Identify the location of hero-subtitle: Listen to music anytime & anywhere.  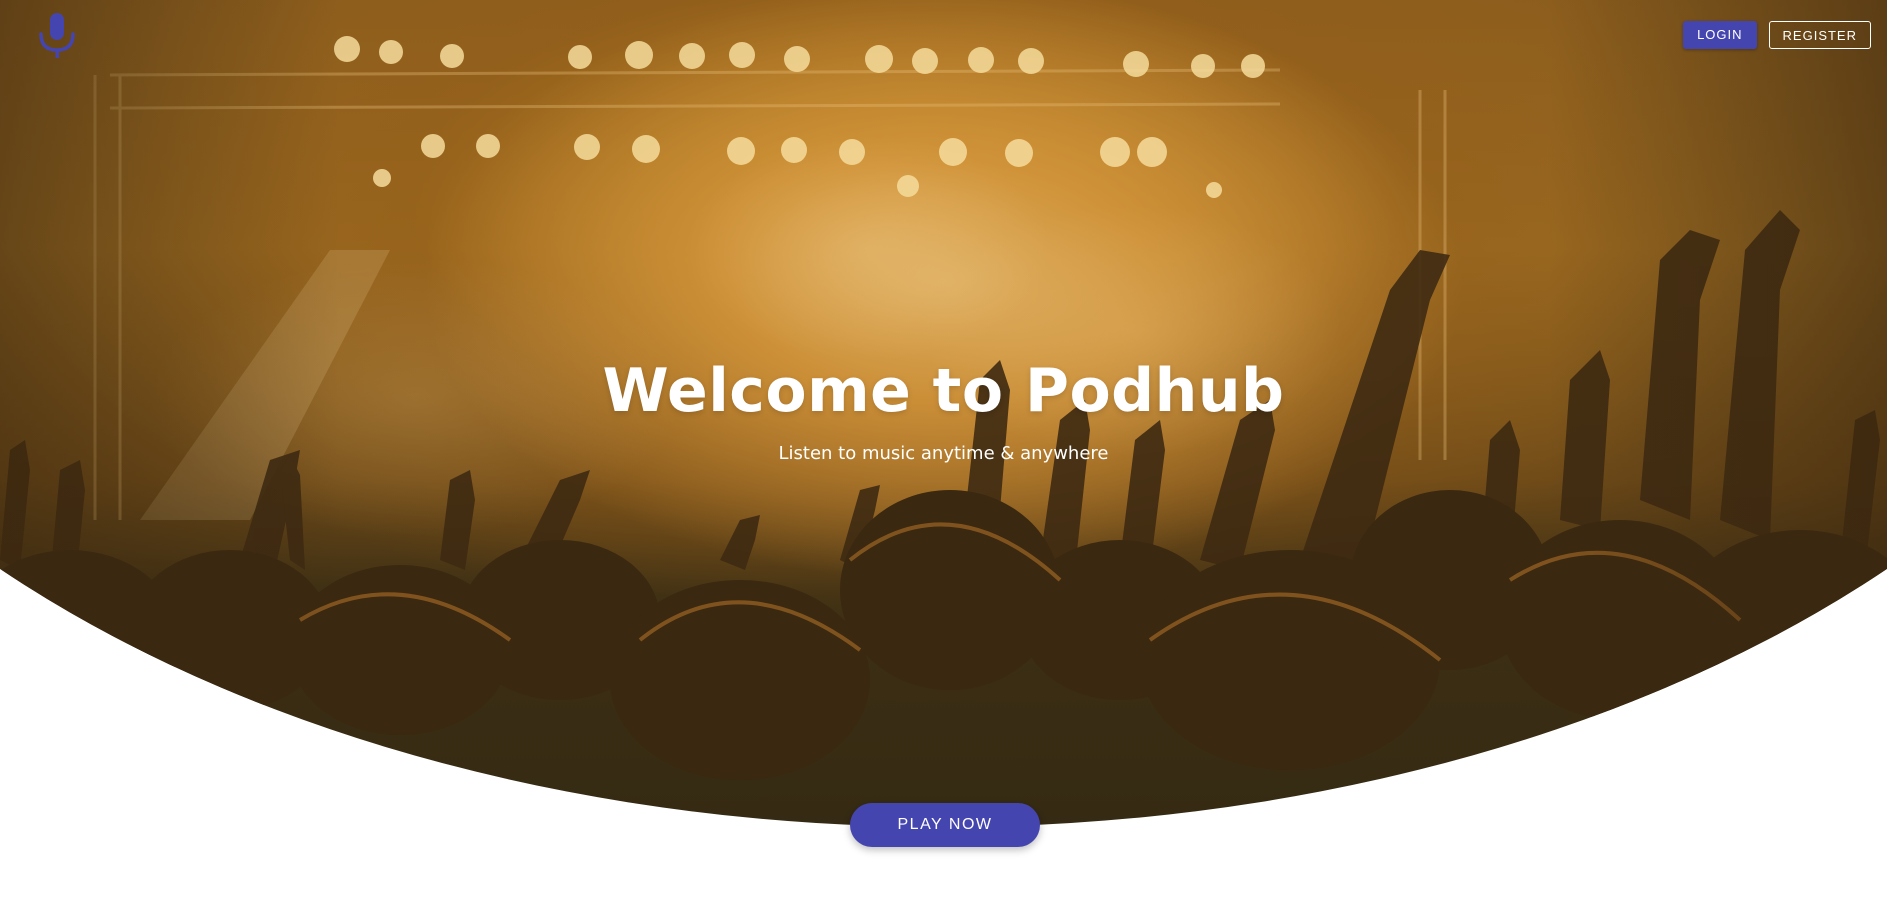
(943, 453).